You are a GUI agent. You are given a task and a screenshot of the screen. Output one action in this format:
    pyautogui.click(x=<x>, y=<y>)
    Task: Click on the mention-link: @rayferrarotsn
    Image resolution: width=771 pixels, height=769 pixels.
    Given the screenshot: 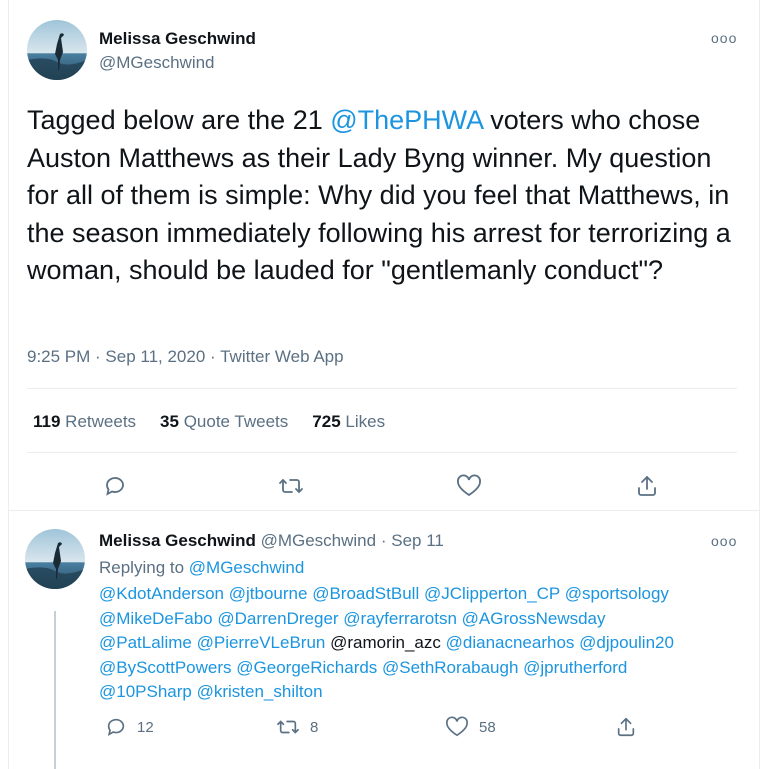 What is the action you would take?
    pyautogui.click(x=400, y=618)
    